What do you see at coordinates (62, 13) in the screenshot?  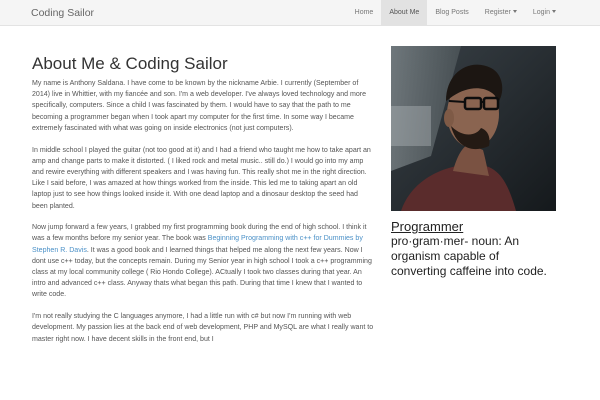 I see `site-brand: Coding Sailor` at bounding box center [62, 13].